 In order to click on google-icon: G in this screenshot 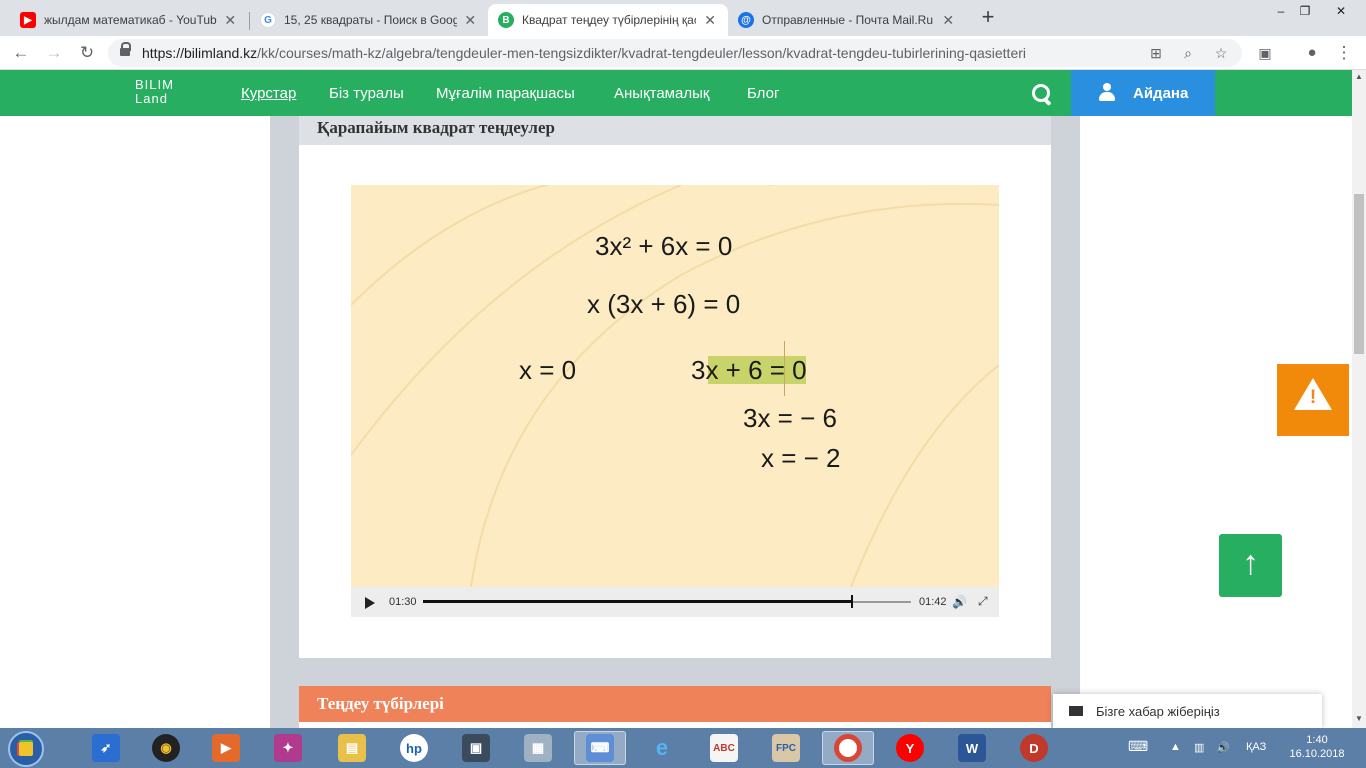, I will do `click(268, 20)`.